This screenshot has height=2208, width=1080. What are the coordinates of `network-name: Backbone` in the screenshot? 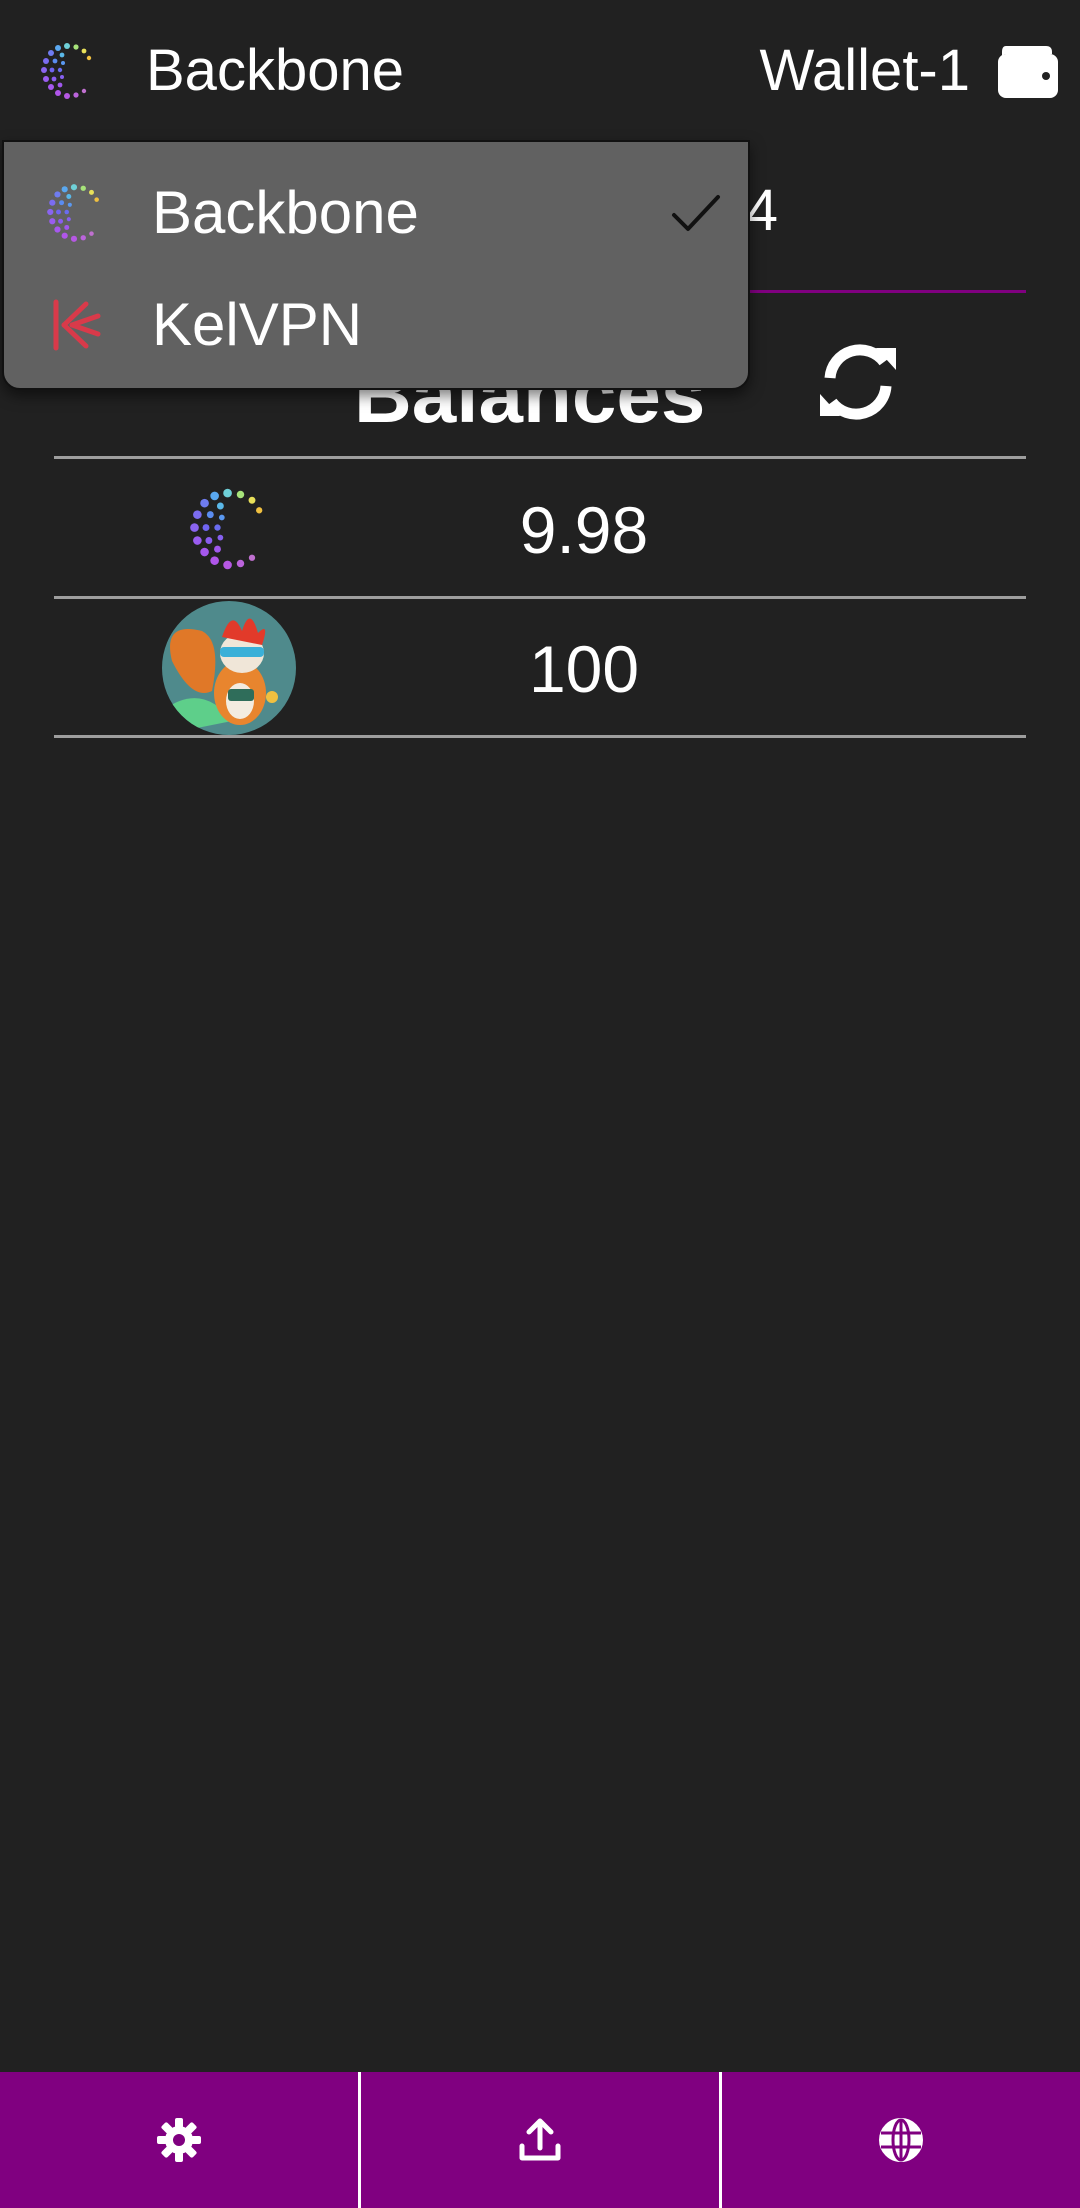 It's located at (275, 70).